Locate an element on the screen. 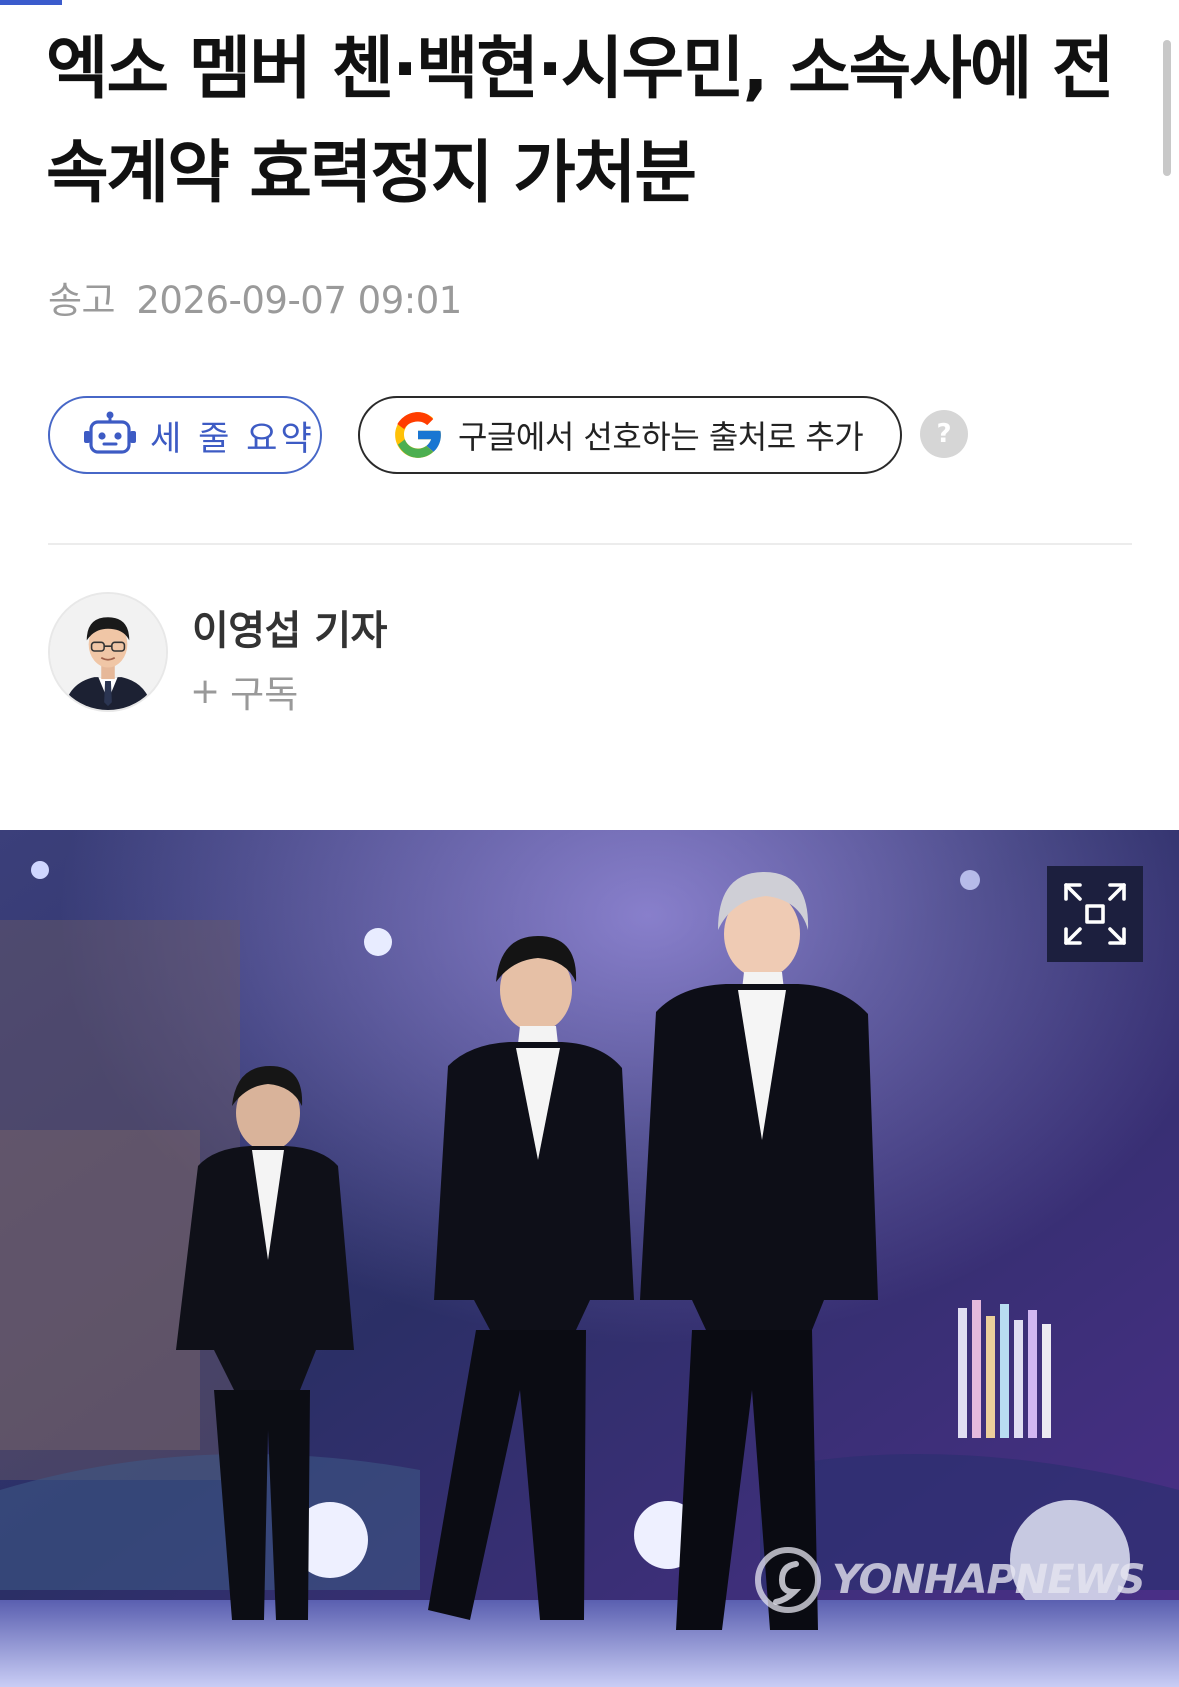  author-name: 이영섭 기자 is located at coordinates (289, 627).